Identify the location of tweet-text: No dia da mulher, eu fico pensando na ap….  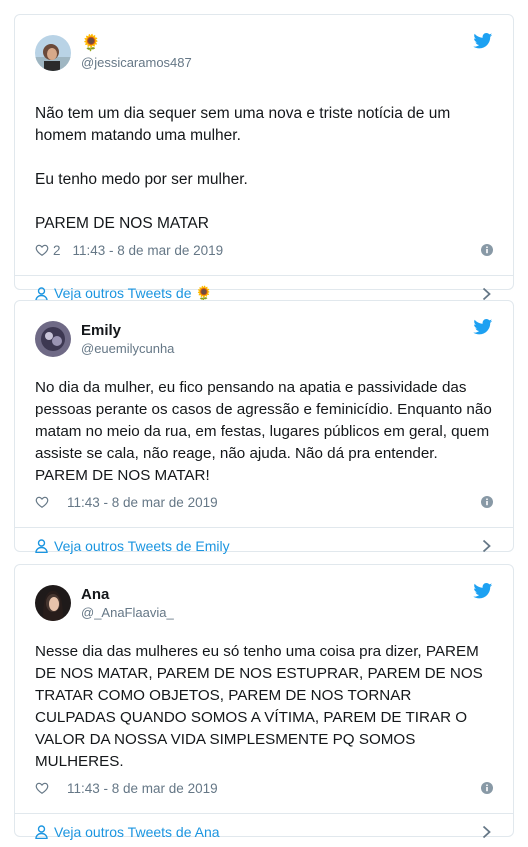
(263, 431).